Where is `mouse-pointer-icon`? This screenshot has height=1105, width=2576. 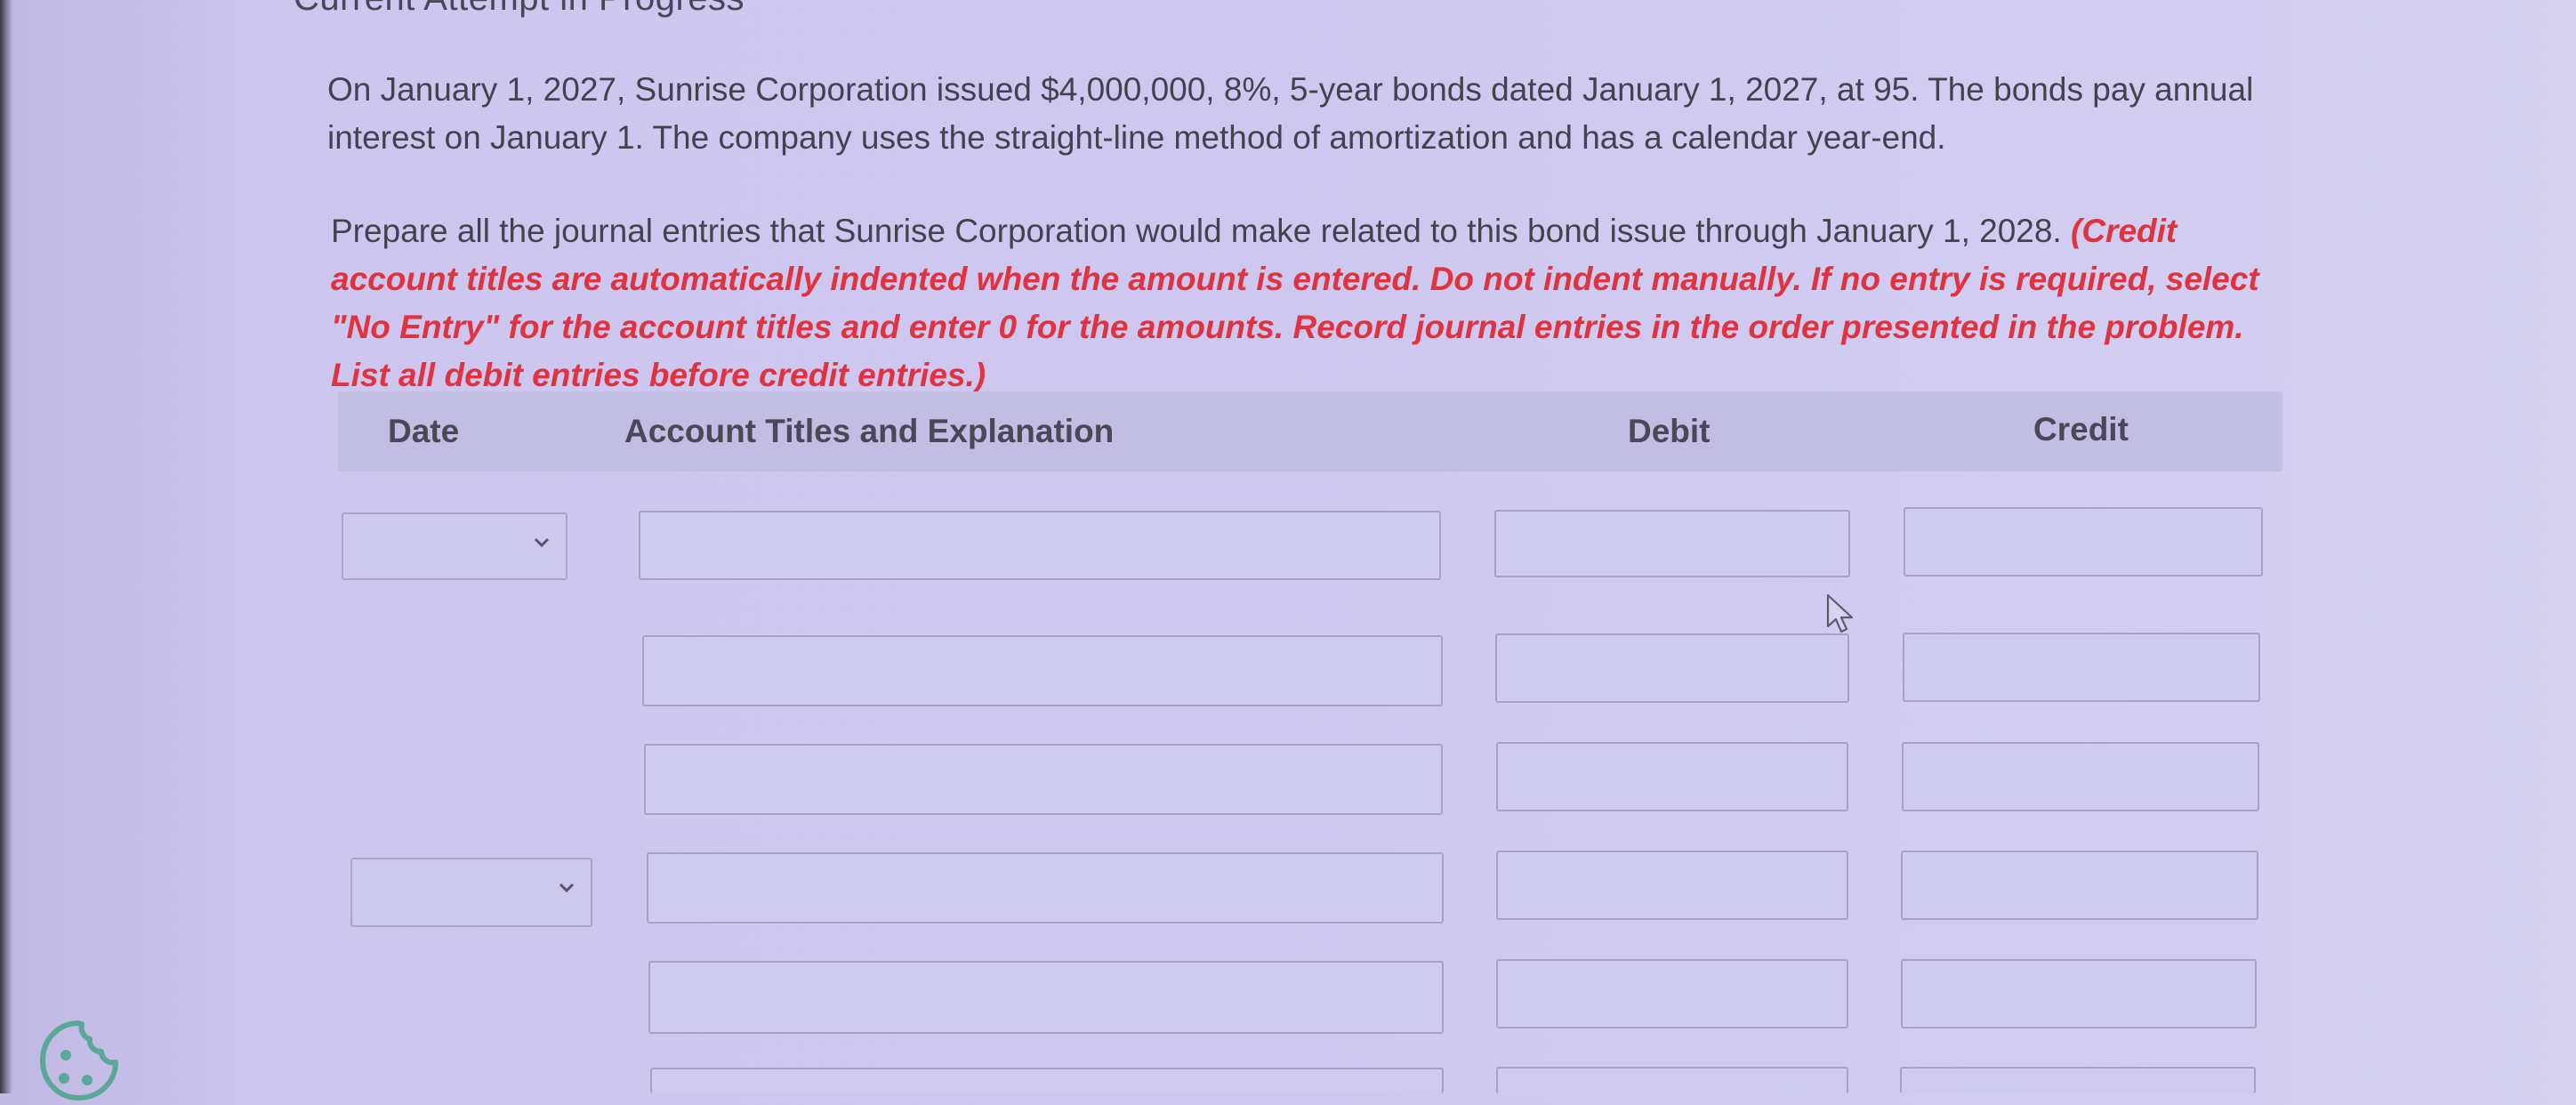 mouse-pointer-icon is located at coordinates (1840, 613).